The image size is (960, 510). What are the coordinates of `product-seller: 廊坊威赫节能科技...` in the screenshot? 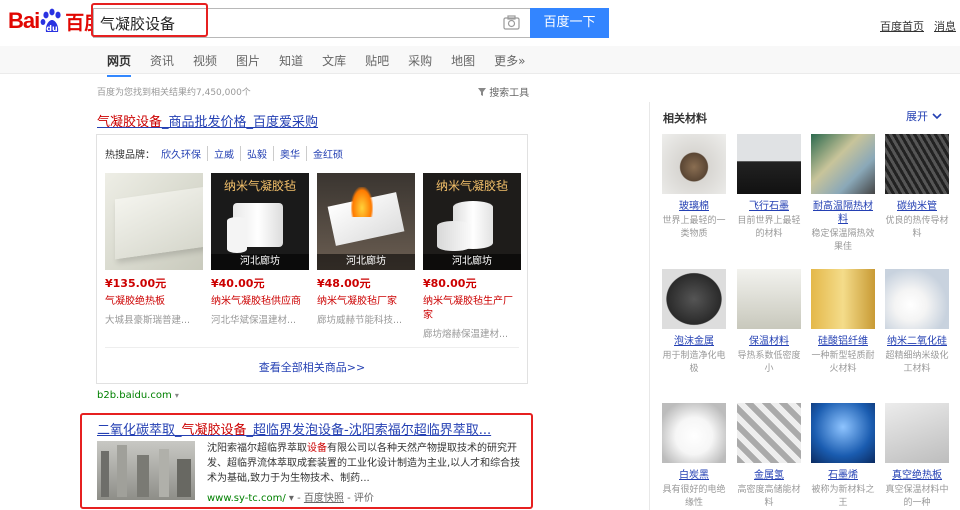 It's located at (360, 320).